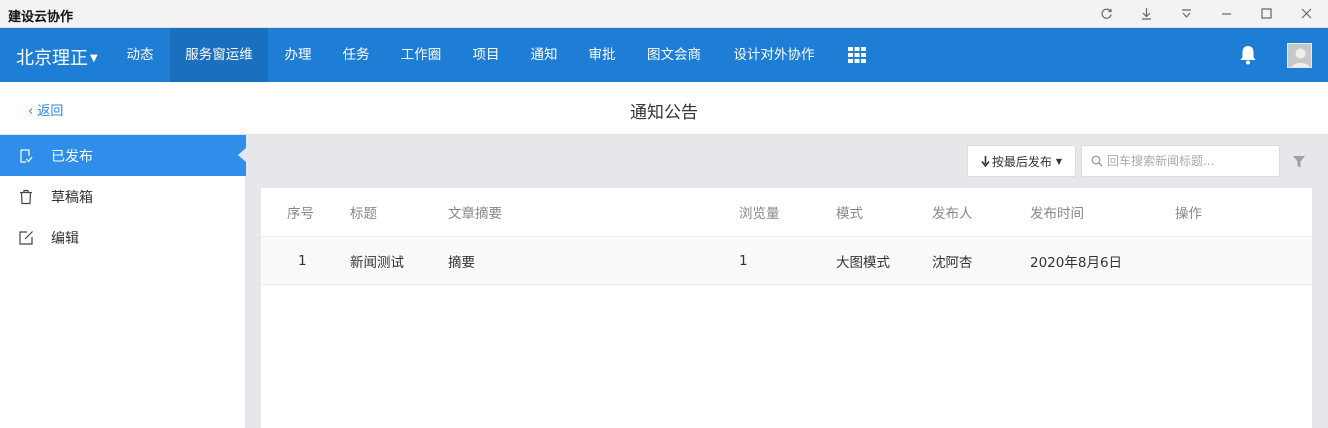 The height and width of the screenshot is (428, 1328). What do you see at coordinates (786, 261) in the screenshot?
I see `table-row: 1 新闻测试 摘要 1 大图模式 沈阿杏 2020年8月6日` at bounding box center [786, 261].